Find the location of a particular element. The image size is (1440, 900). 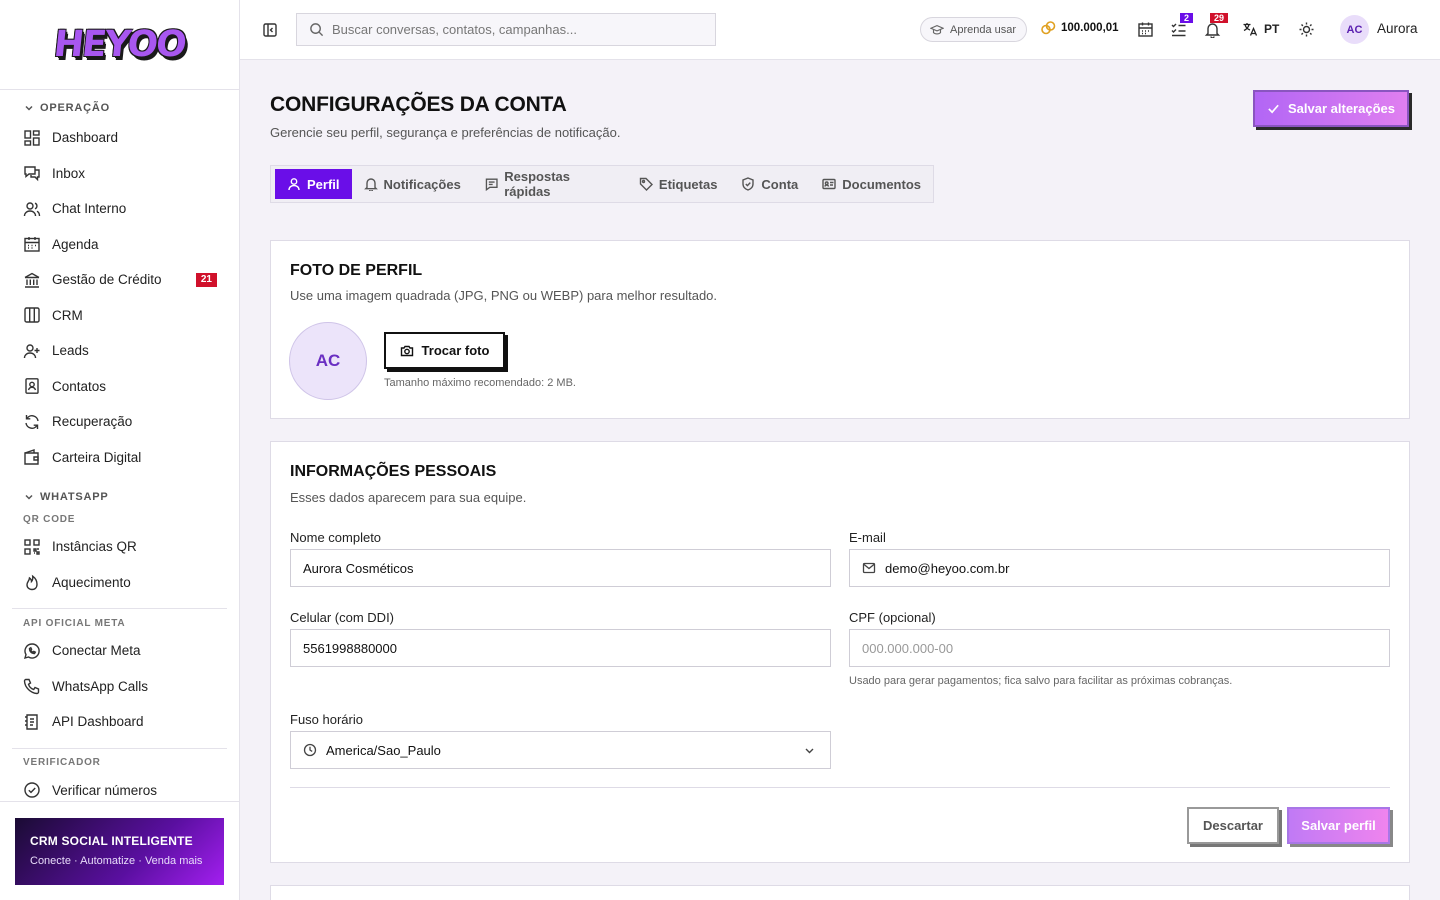

sidebar-item-crm: CRM is located at coordinates (119, 316).